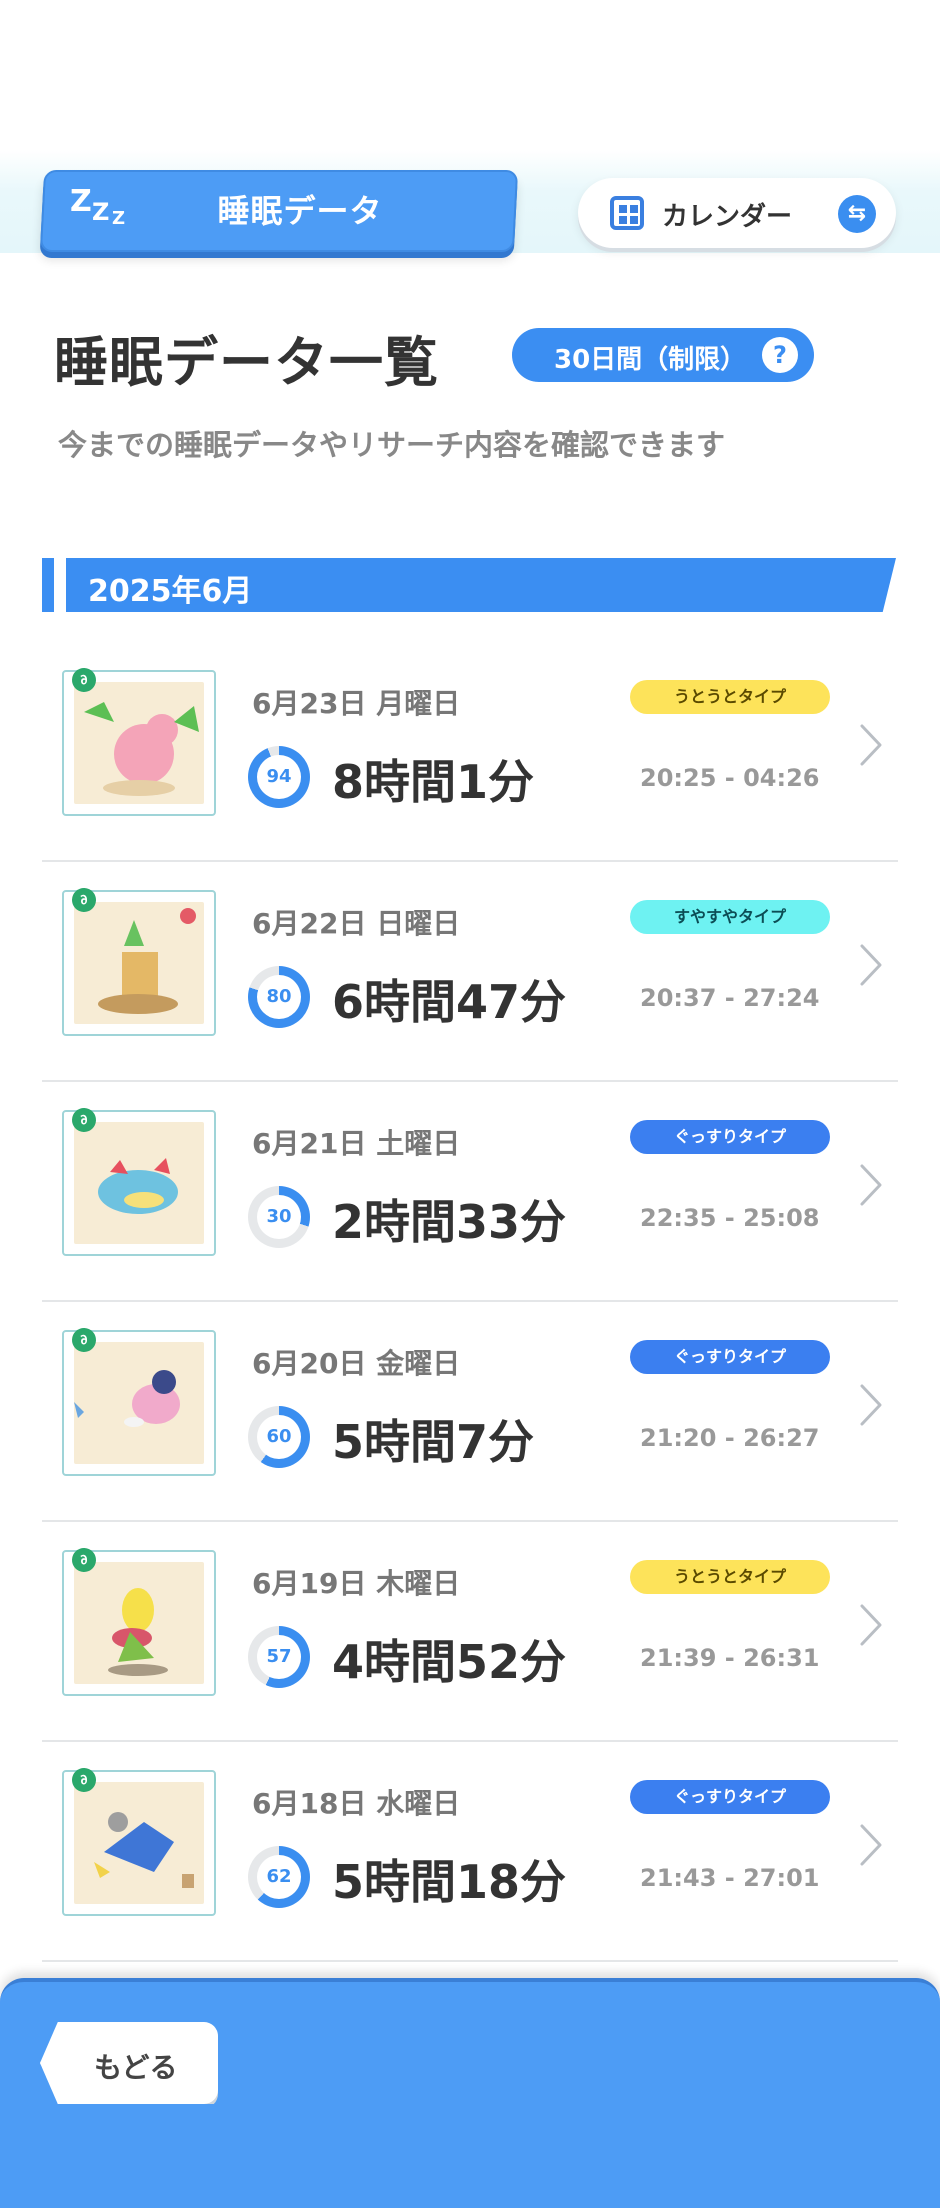  I want to click on row-divider, so click(470, 1961).